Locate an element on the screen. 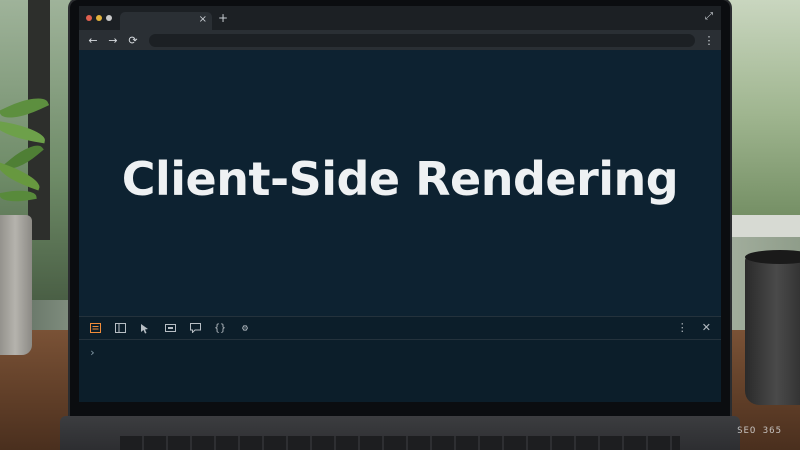 The width and height of the screenshot is (800, 450). page-heading: Client-Side Rendering is located at coordinates (400, 179).